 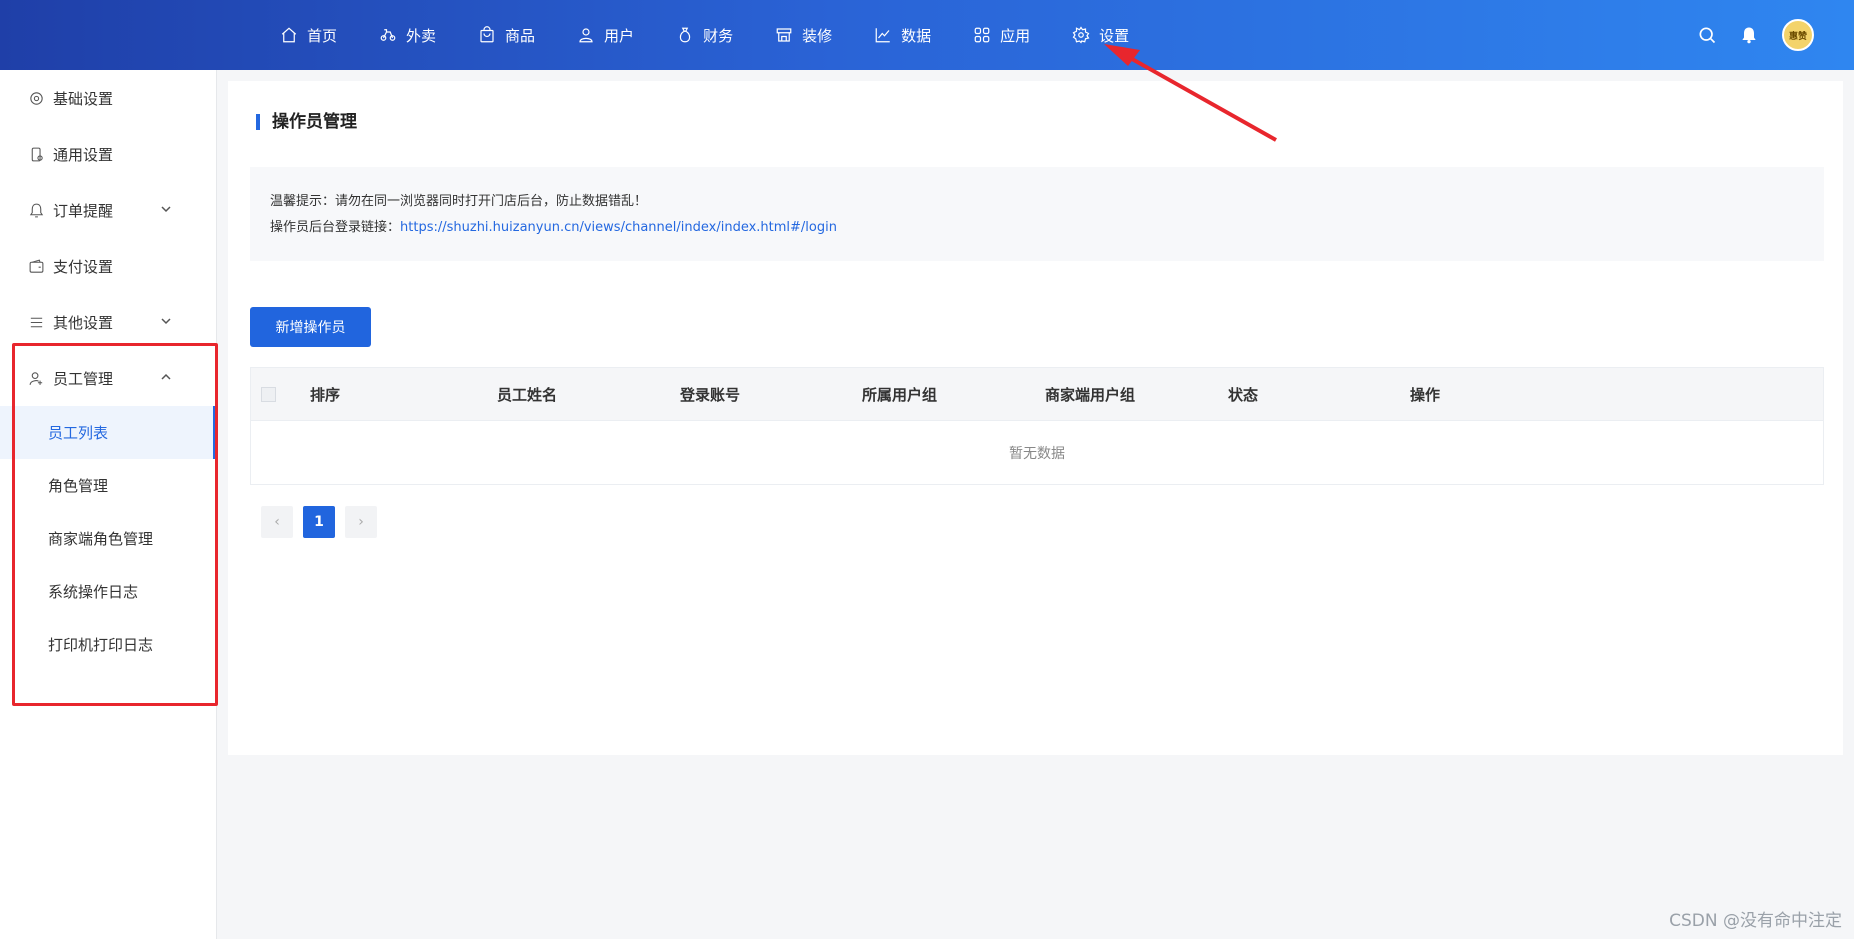 I want to click on sidebar-item-other-settings: 其他设置, so click(x=108, y=322).